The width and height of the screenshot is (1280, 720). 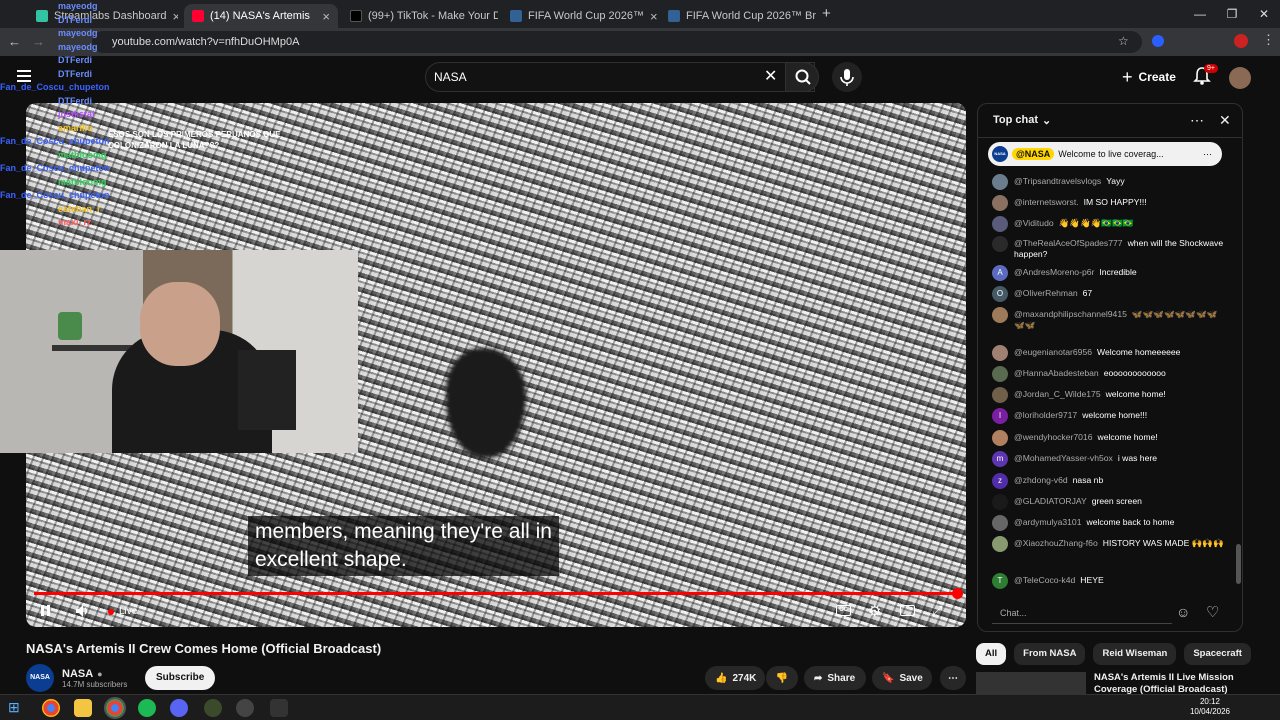 What do you see at coordinates (826, 13) in the screenshot?
I see `new-tab-icon: +` at bounding box center [826, 13].